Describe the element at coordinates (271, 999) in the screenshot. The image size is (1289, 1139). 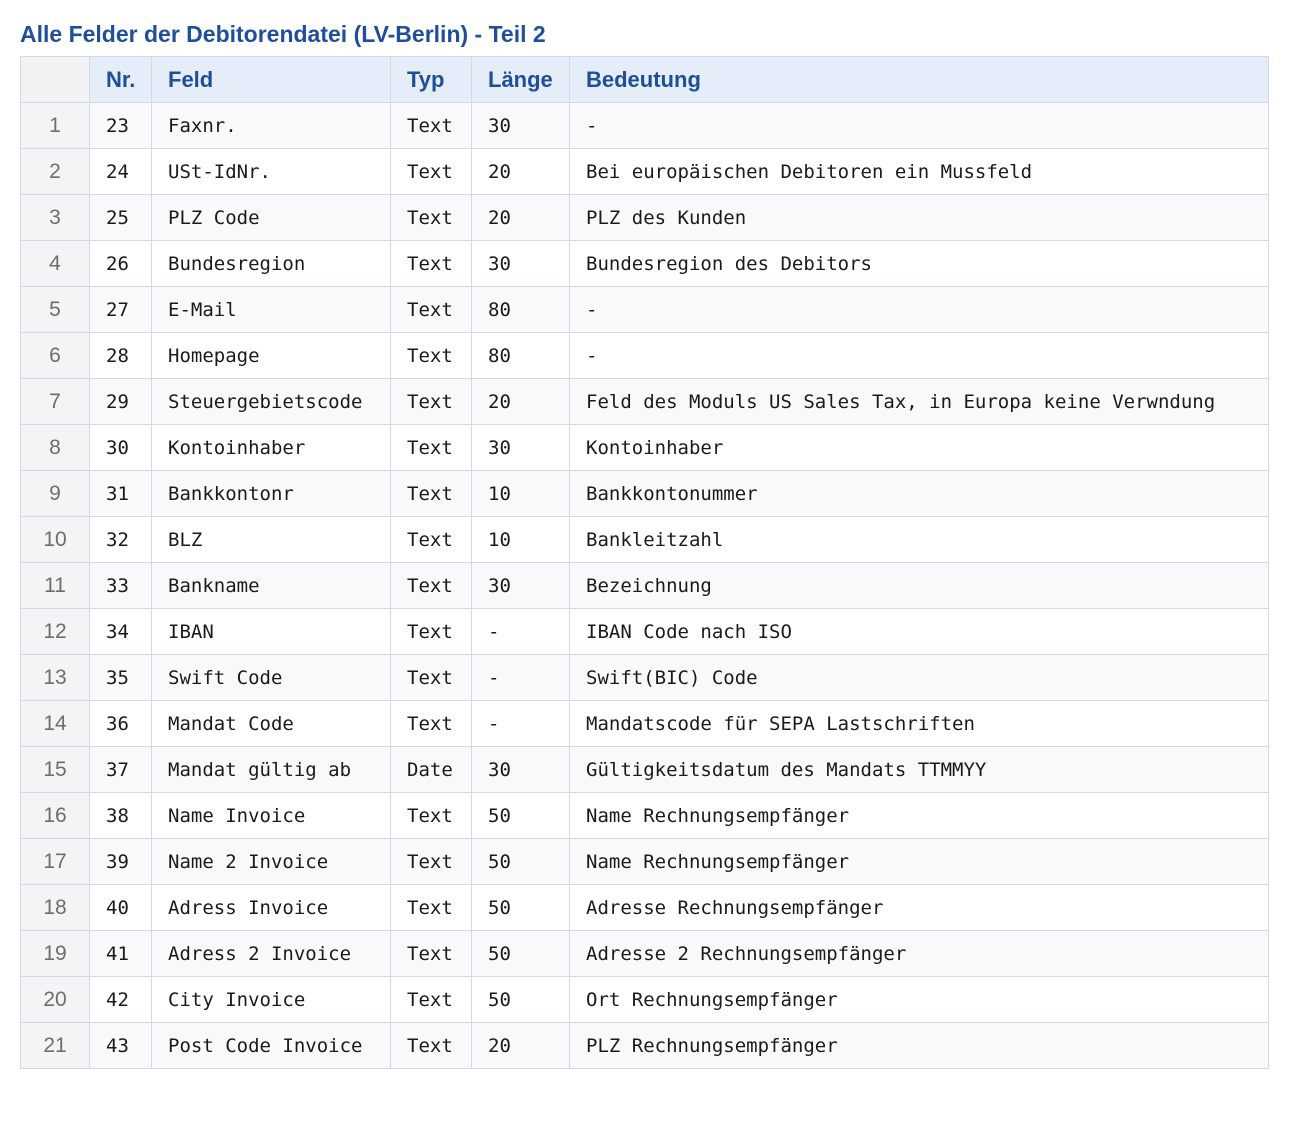
I see `feld-cell: City Invoice` at that location.